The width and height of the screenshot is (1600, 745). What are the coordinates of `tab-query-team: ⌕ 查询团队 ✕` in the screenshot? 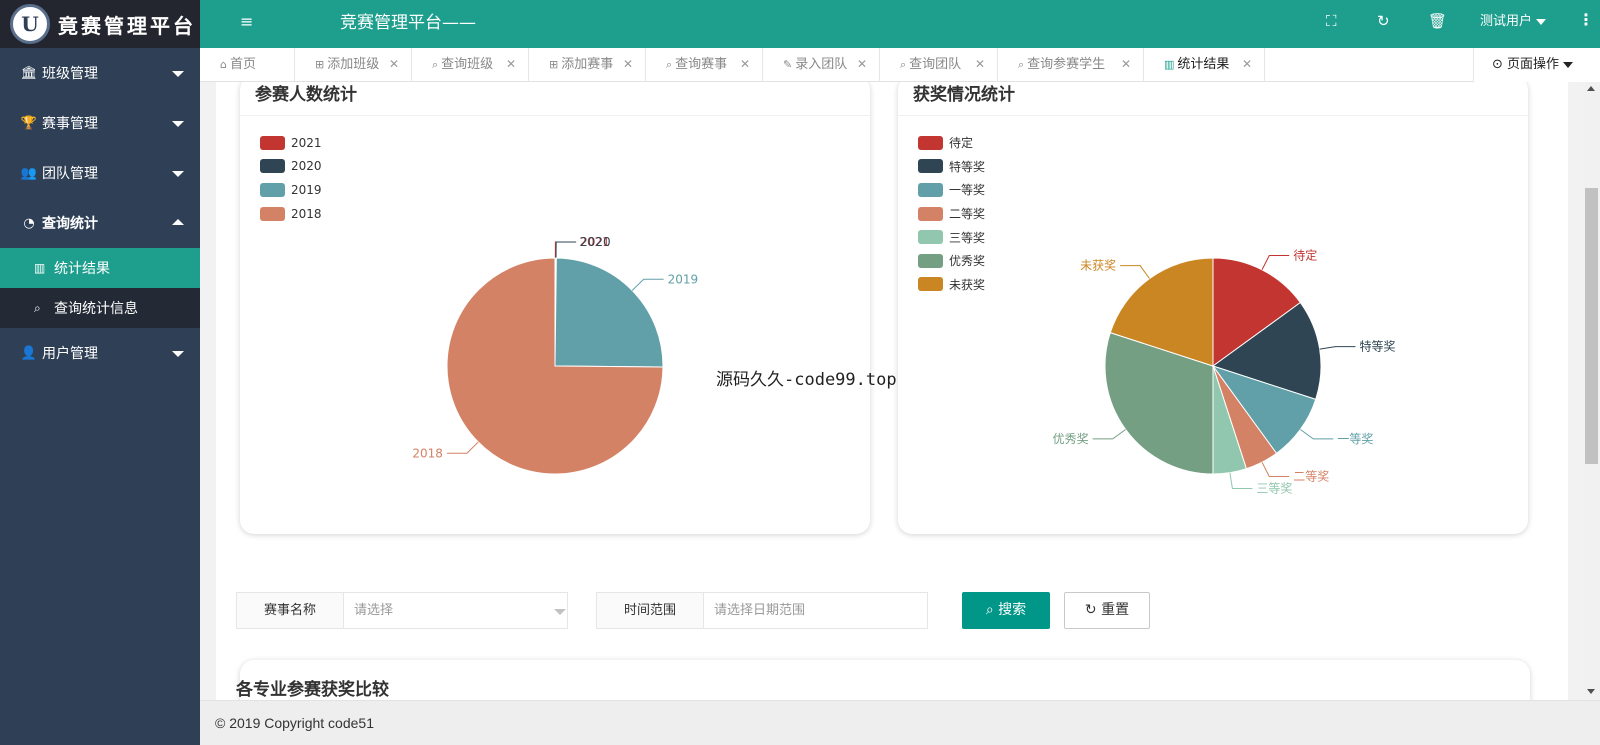 It's located at (939, 65).